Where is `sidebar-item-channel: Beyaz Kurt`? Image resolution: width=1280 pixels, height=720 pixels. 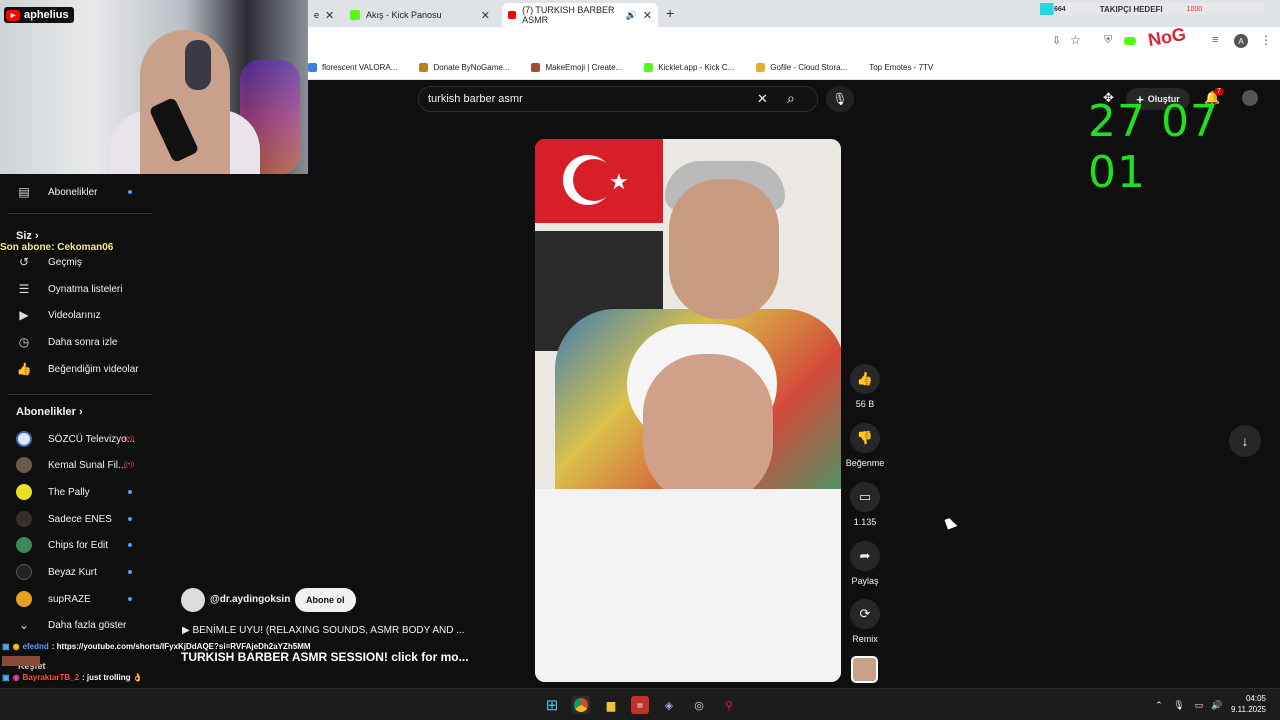
sidebar-item-channel: Beyaz Kurt is located at coordinates (76, 572).